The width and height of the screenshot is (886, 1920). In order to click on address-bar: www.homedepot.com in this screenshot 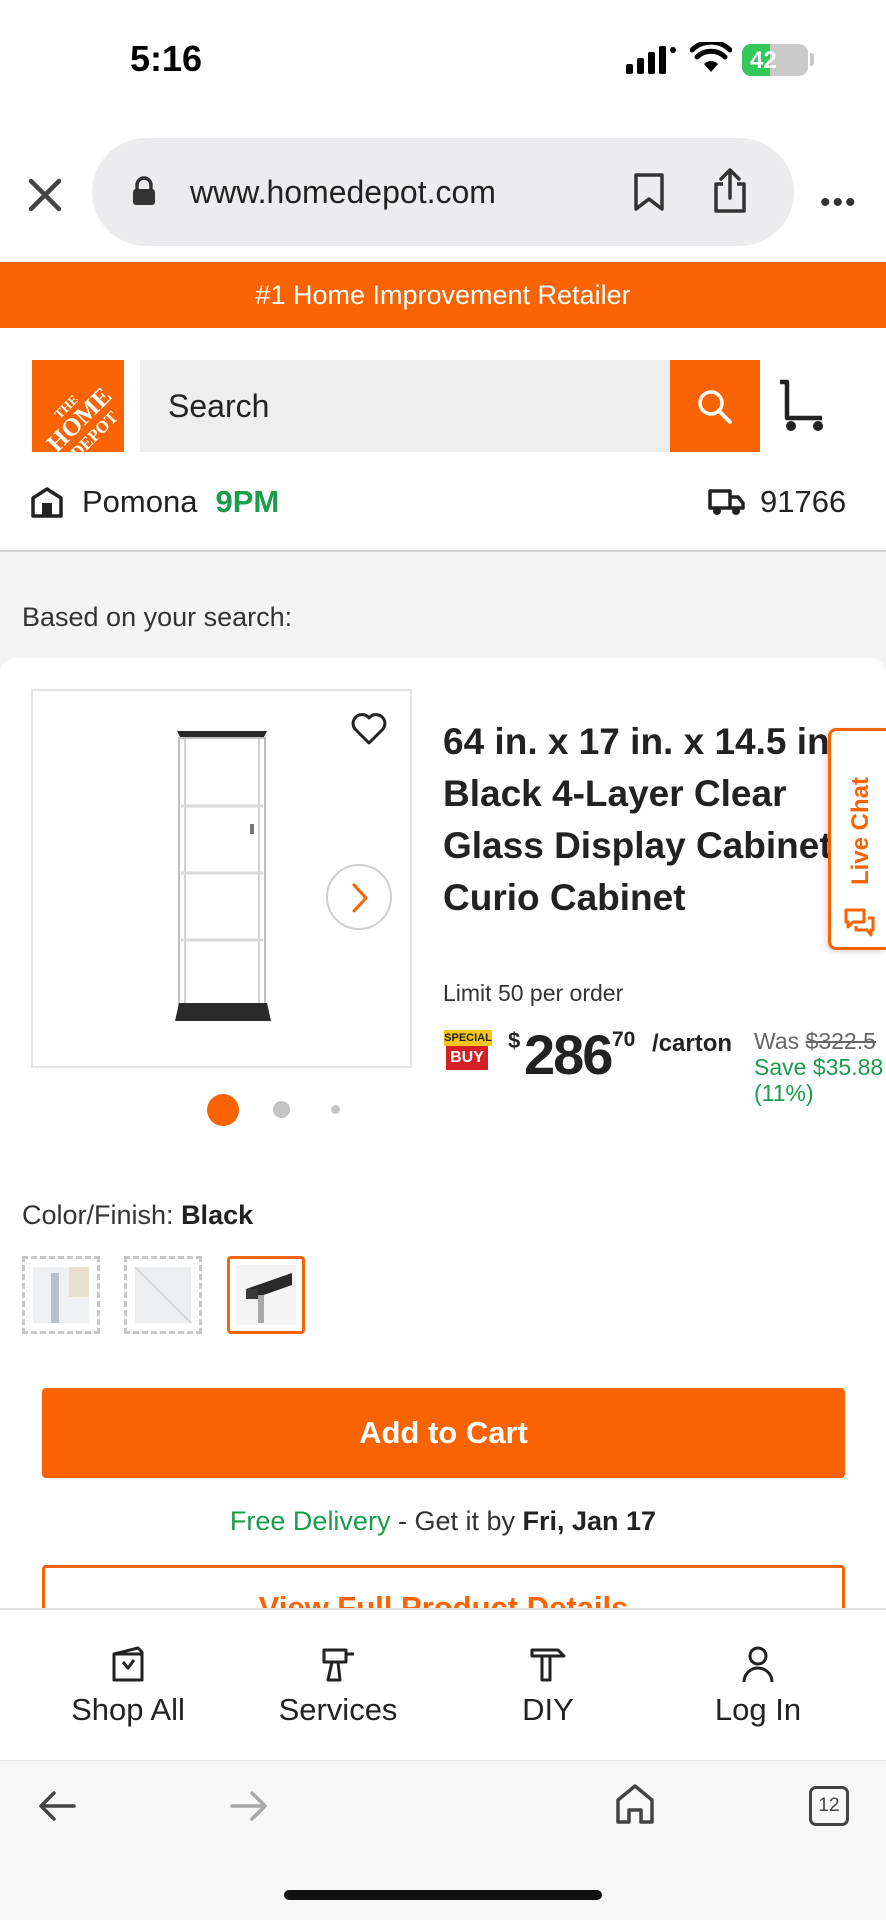, I will do `click(443, 192)`.